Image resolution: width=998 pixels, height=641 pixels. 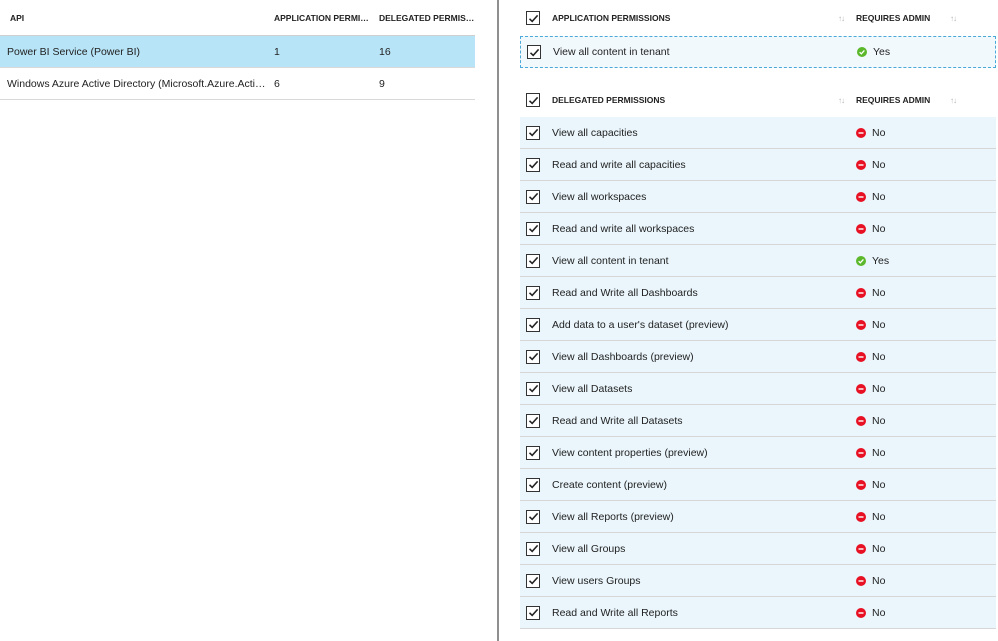 I want to click on permission-row: Read and Write all Datasets No, so click(x=758, y=421).